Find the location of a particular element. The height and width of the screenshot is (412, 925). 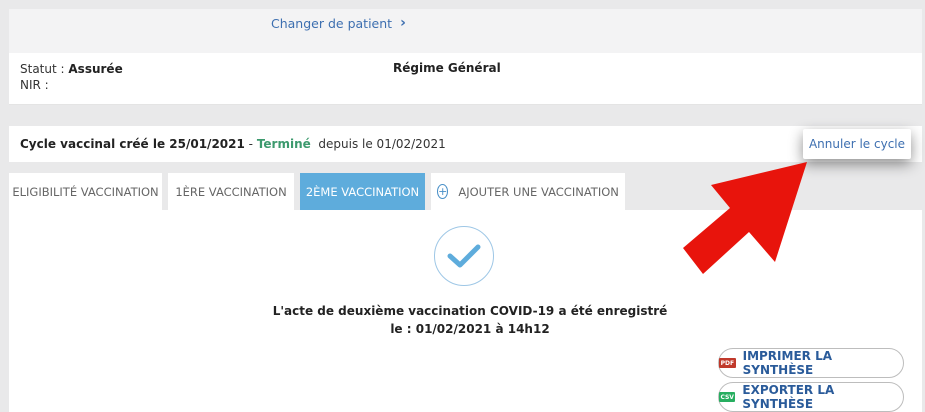

print-summary-button: PDF IMPRIMER LA SYNTHÈSE is located at coordinates (811, 363).